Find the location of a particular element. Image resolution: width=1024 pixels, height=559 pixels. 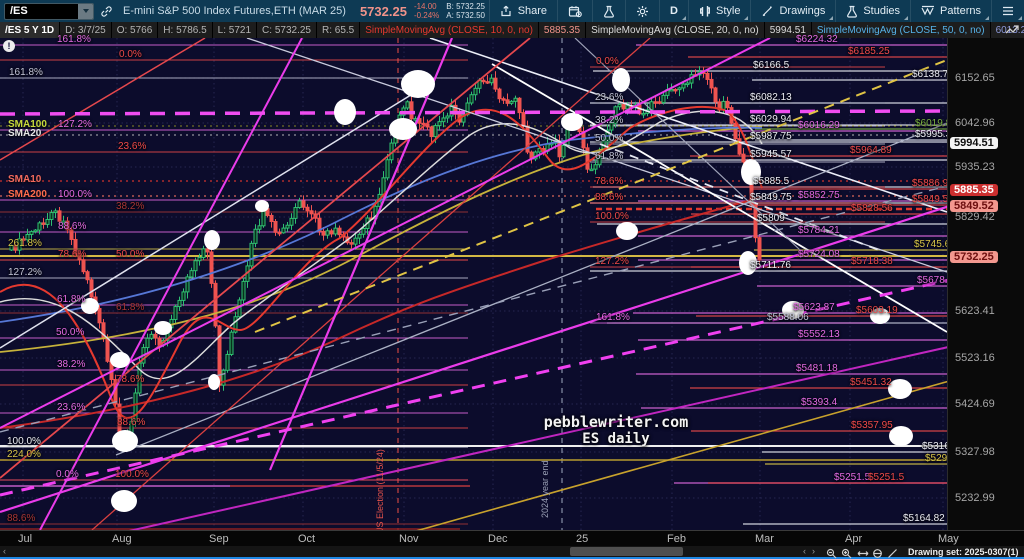

price-level-label: $5451.32 is located at coordinates (871, 382).